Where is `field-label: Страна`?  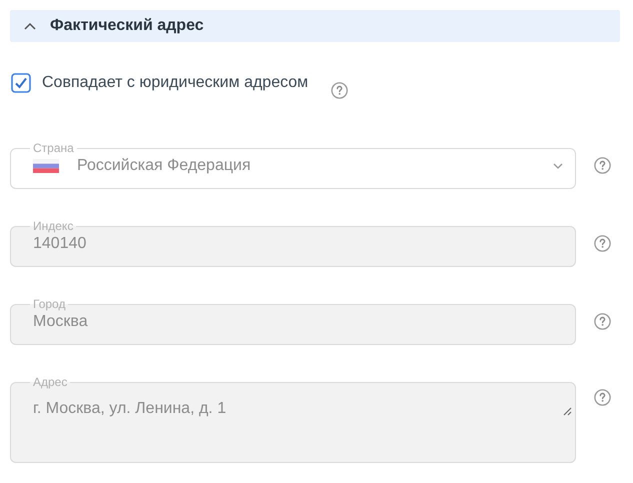
field-label: Страна is located at coordinates (53, 148).